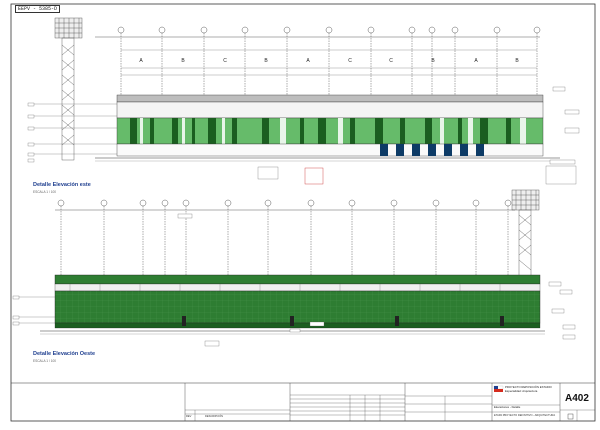  Describe the element at coordinates (562, 135) in the screenshot. I see `east-right-callouts` at that location.